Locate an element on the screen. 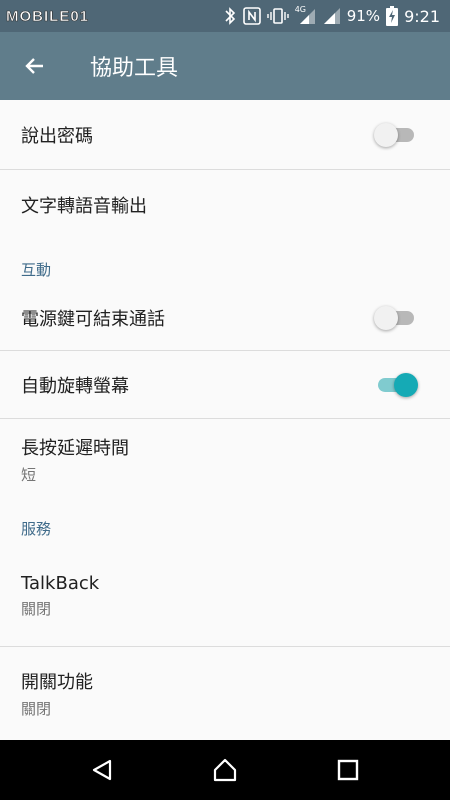 The height and width of the screenshot is (800, 450). signal-4g: 4G is located at coordinates (306, 15).